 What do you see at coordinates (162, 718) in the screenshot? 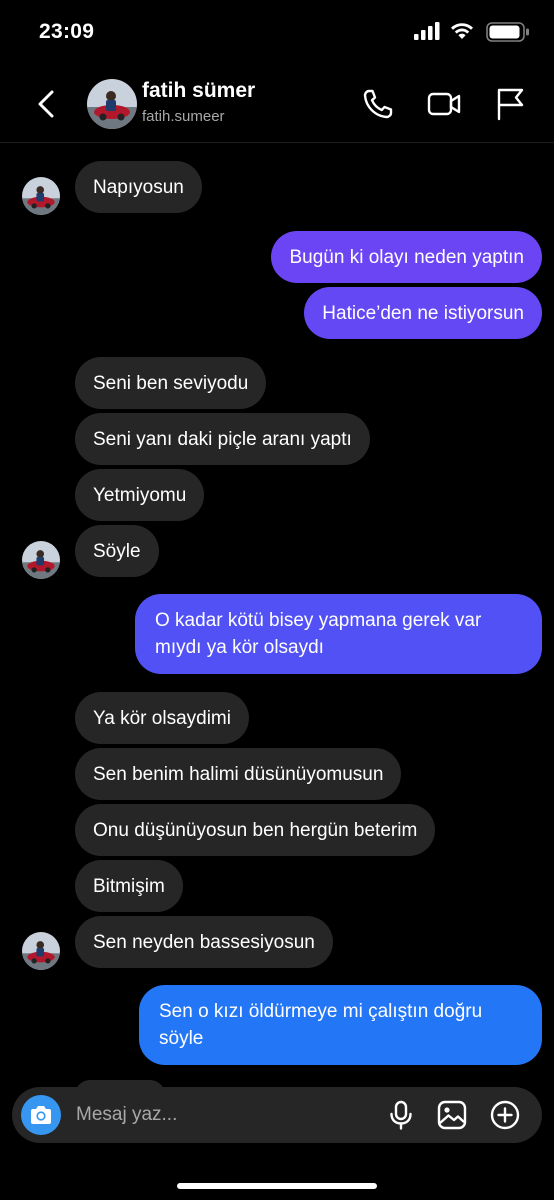
I see `message-bubble-received: Ya kör olsaydimi` at bounding box center [162, 718].